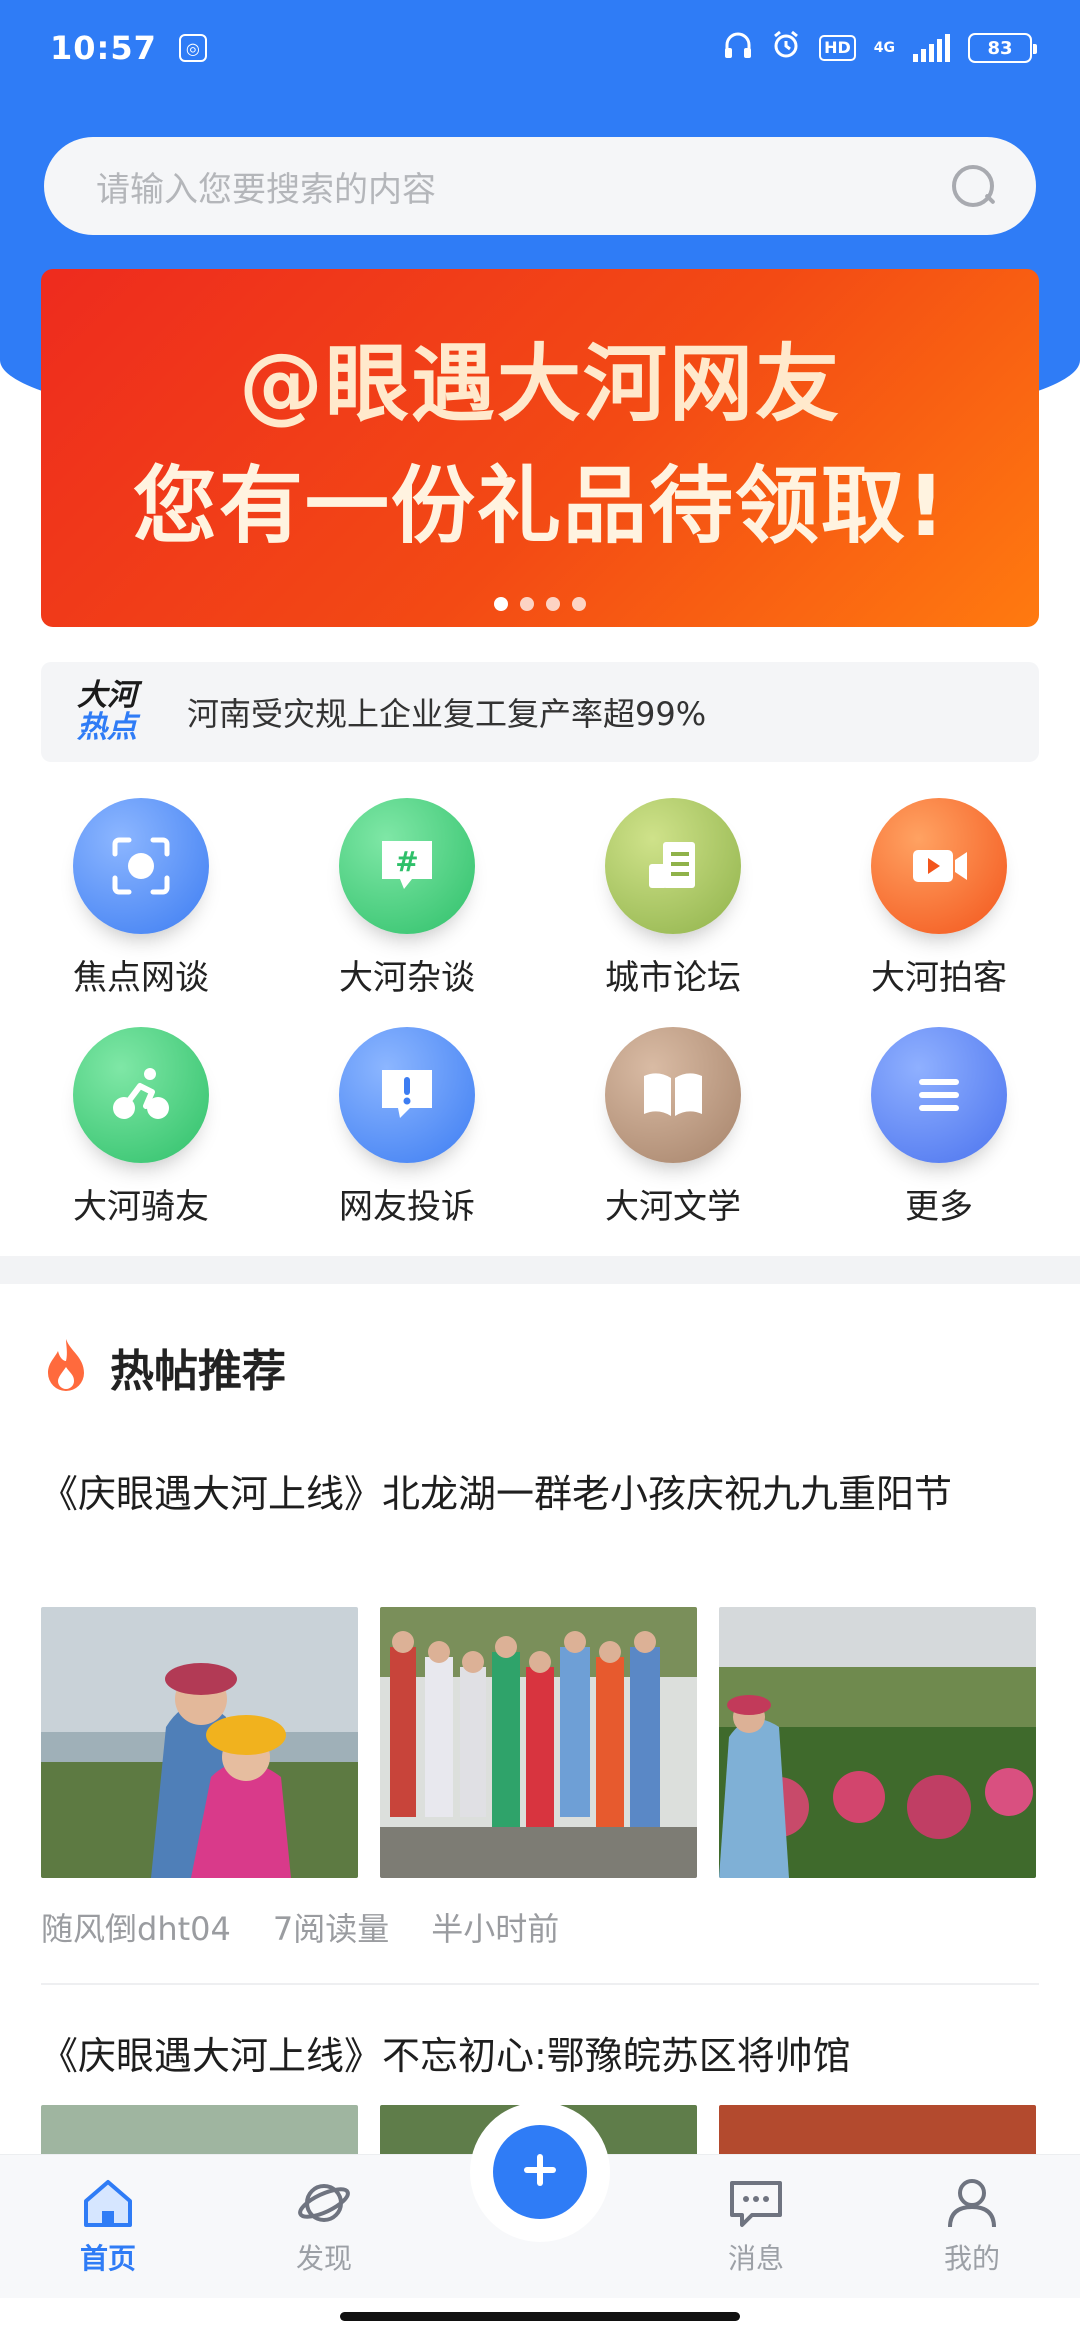  Describe the element at coordinates (407, 1207) in the screenshot. I see `grid-label: 网友投诉` at that location.